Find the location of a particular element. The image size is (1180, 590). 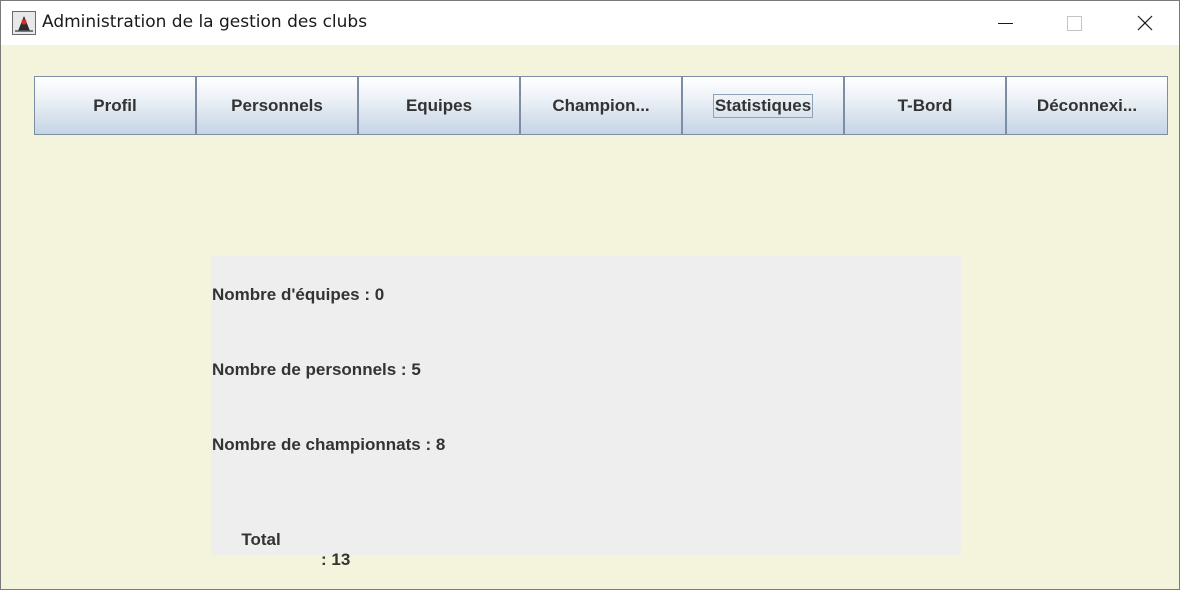

close-button is located at coordinates (1144, 23).